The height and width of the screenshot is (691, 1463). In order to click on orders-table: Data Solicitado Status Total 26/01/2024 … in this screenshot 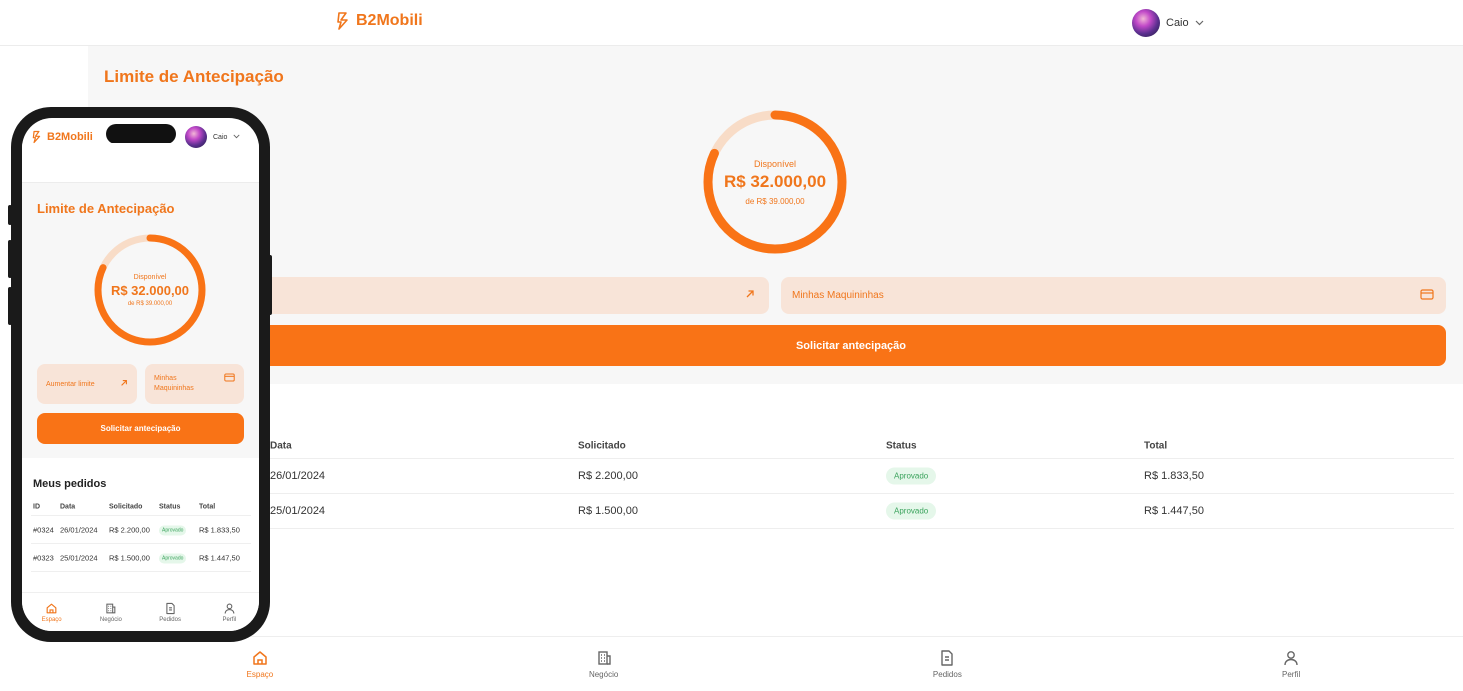, I will do `click(858, 481)`.